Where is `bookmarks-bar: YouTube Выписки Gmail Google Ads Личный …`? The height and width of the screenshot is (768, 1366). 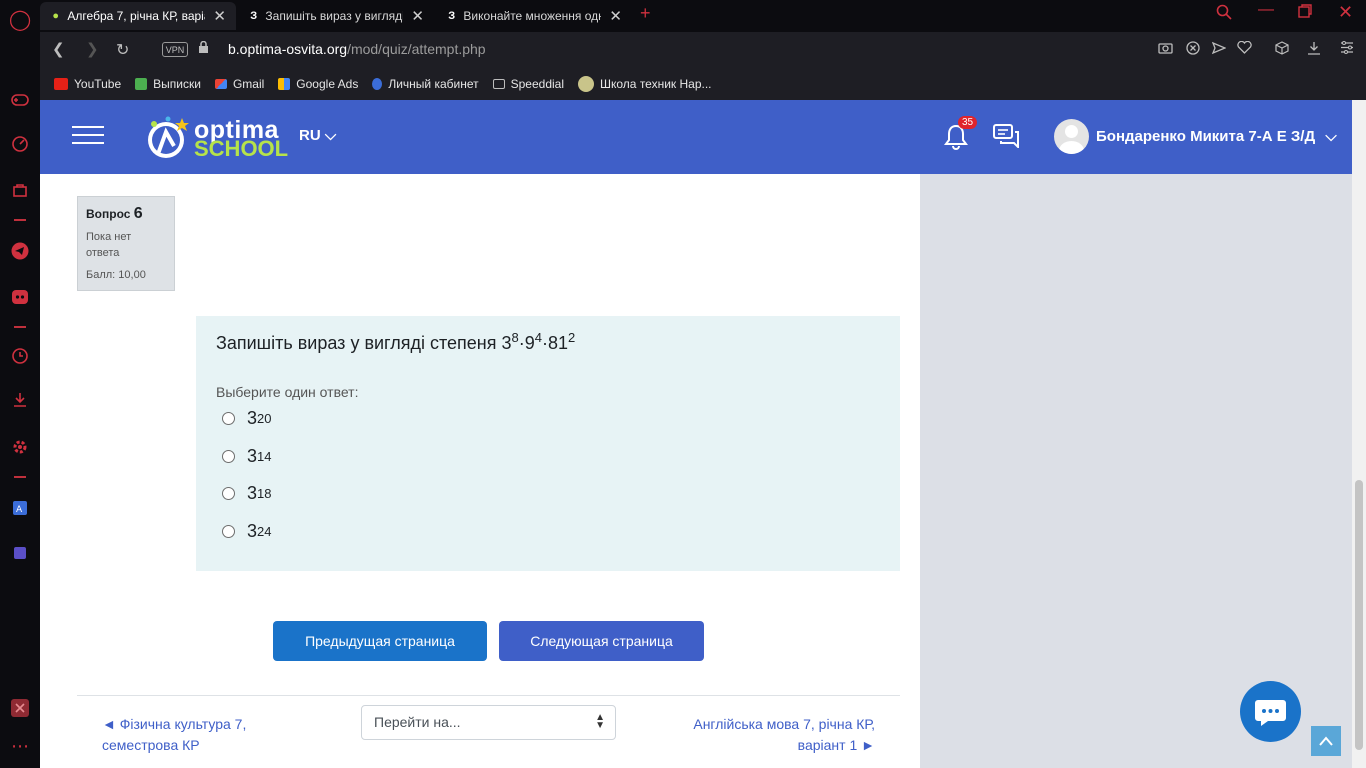 bookmarks-bar: YouTube Выписки Gmail Google Ads Личный … is located at coordinates (703, 84).